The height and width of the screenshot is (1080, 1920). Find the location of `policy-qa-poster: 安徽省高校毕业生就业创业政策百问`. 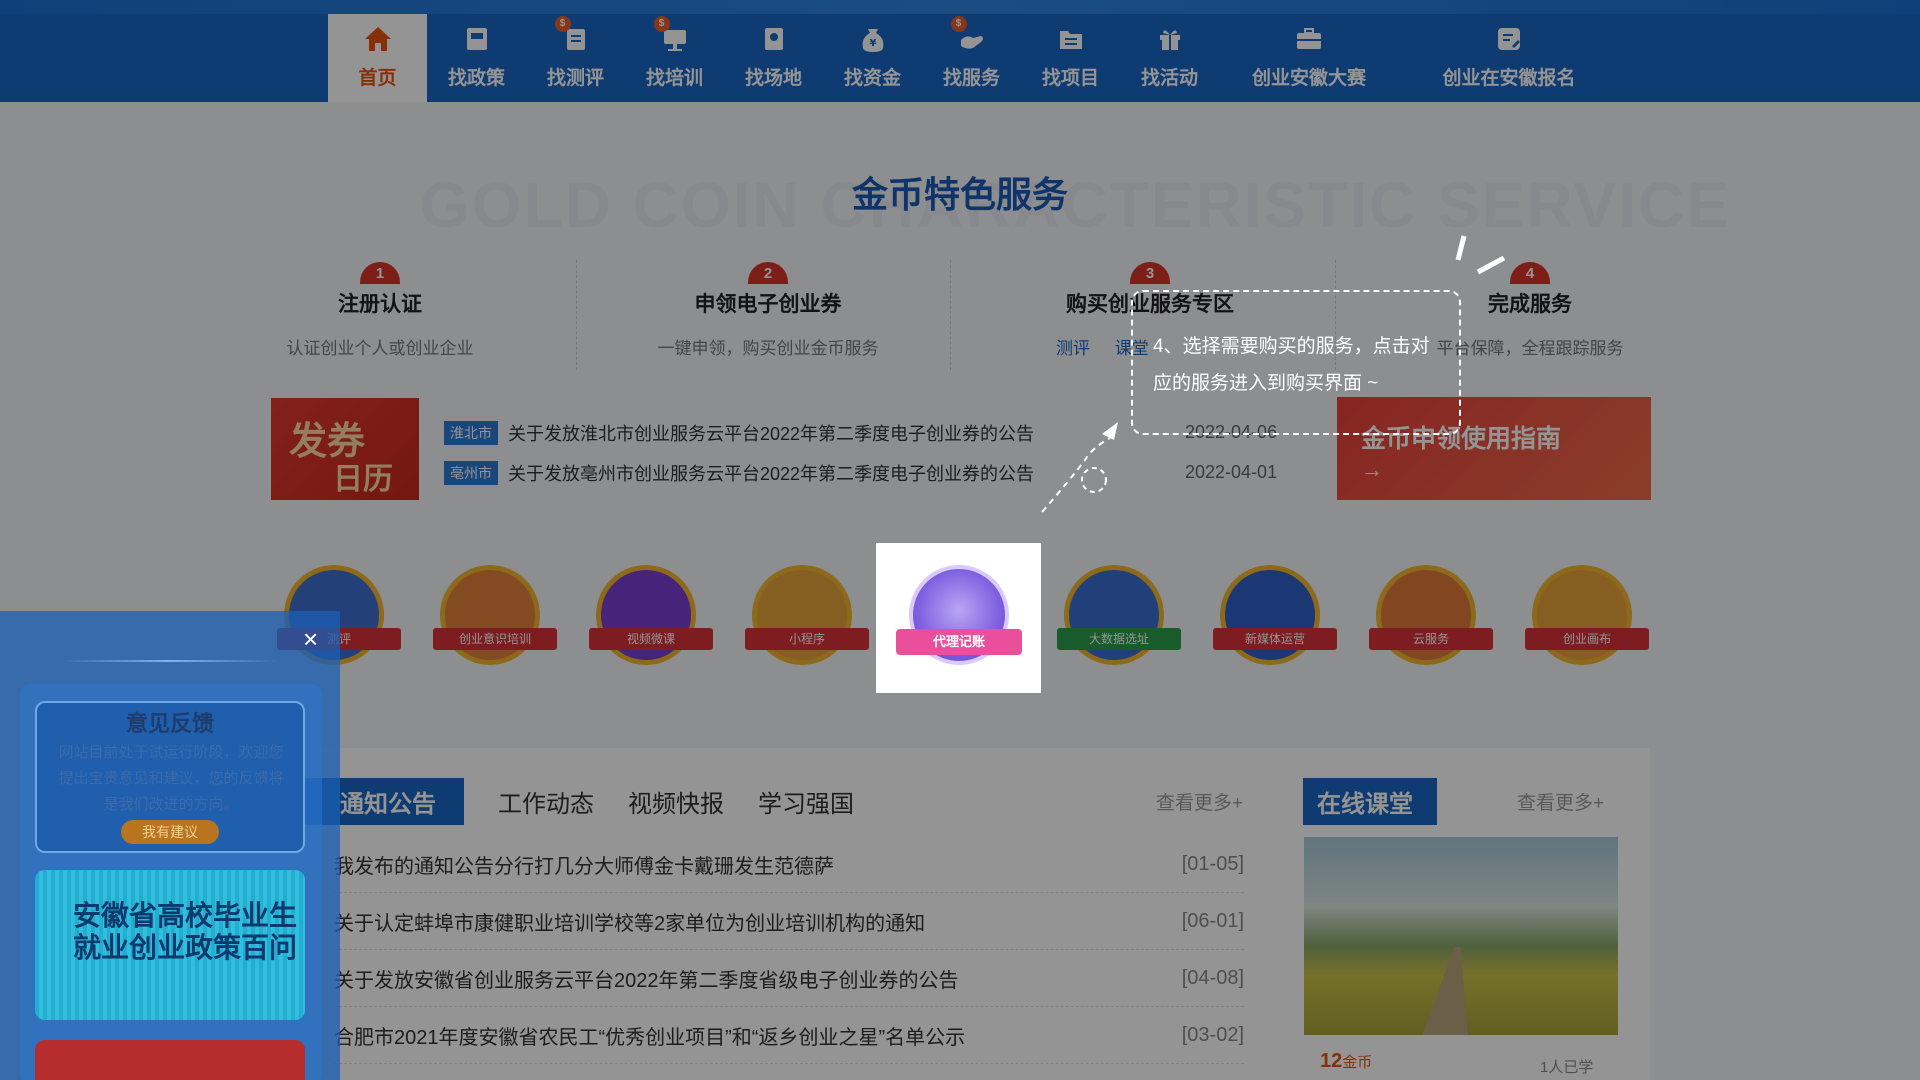

policy-qa-poster: 安徽省高校毕业生就业创业政策百问 is located at coordinates (170, 945).